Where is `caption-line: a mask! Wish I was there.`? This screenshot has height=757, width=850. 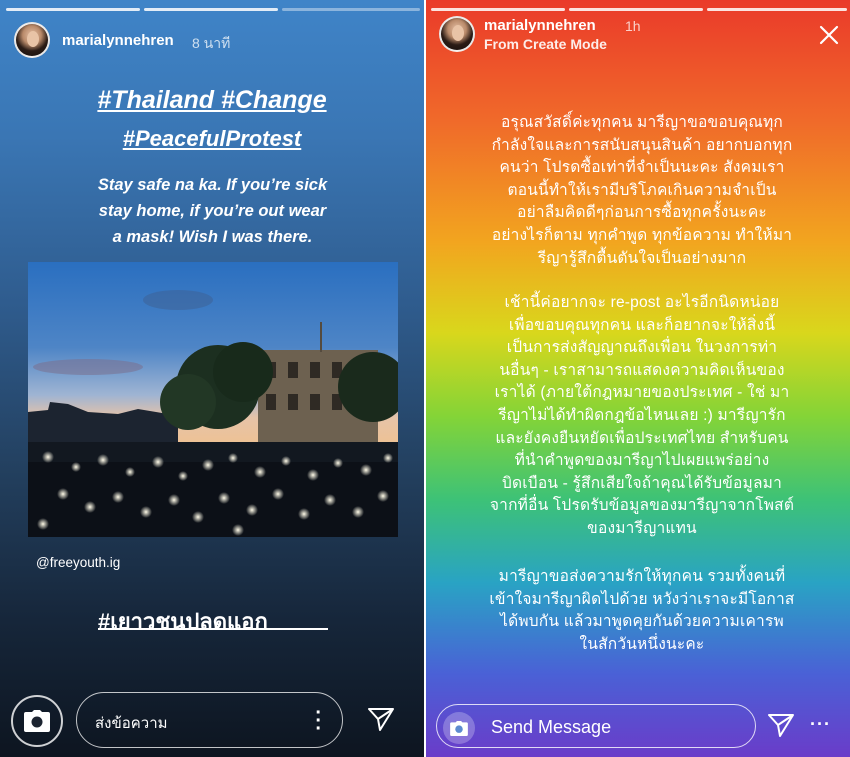 caption-line: a mask! Wish I was there. is located at coordinates (212, 237).